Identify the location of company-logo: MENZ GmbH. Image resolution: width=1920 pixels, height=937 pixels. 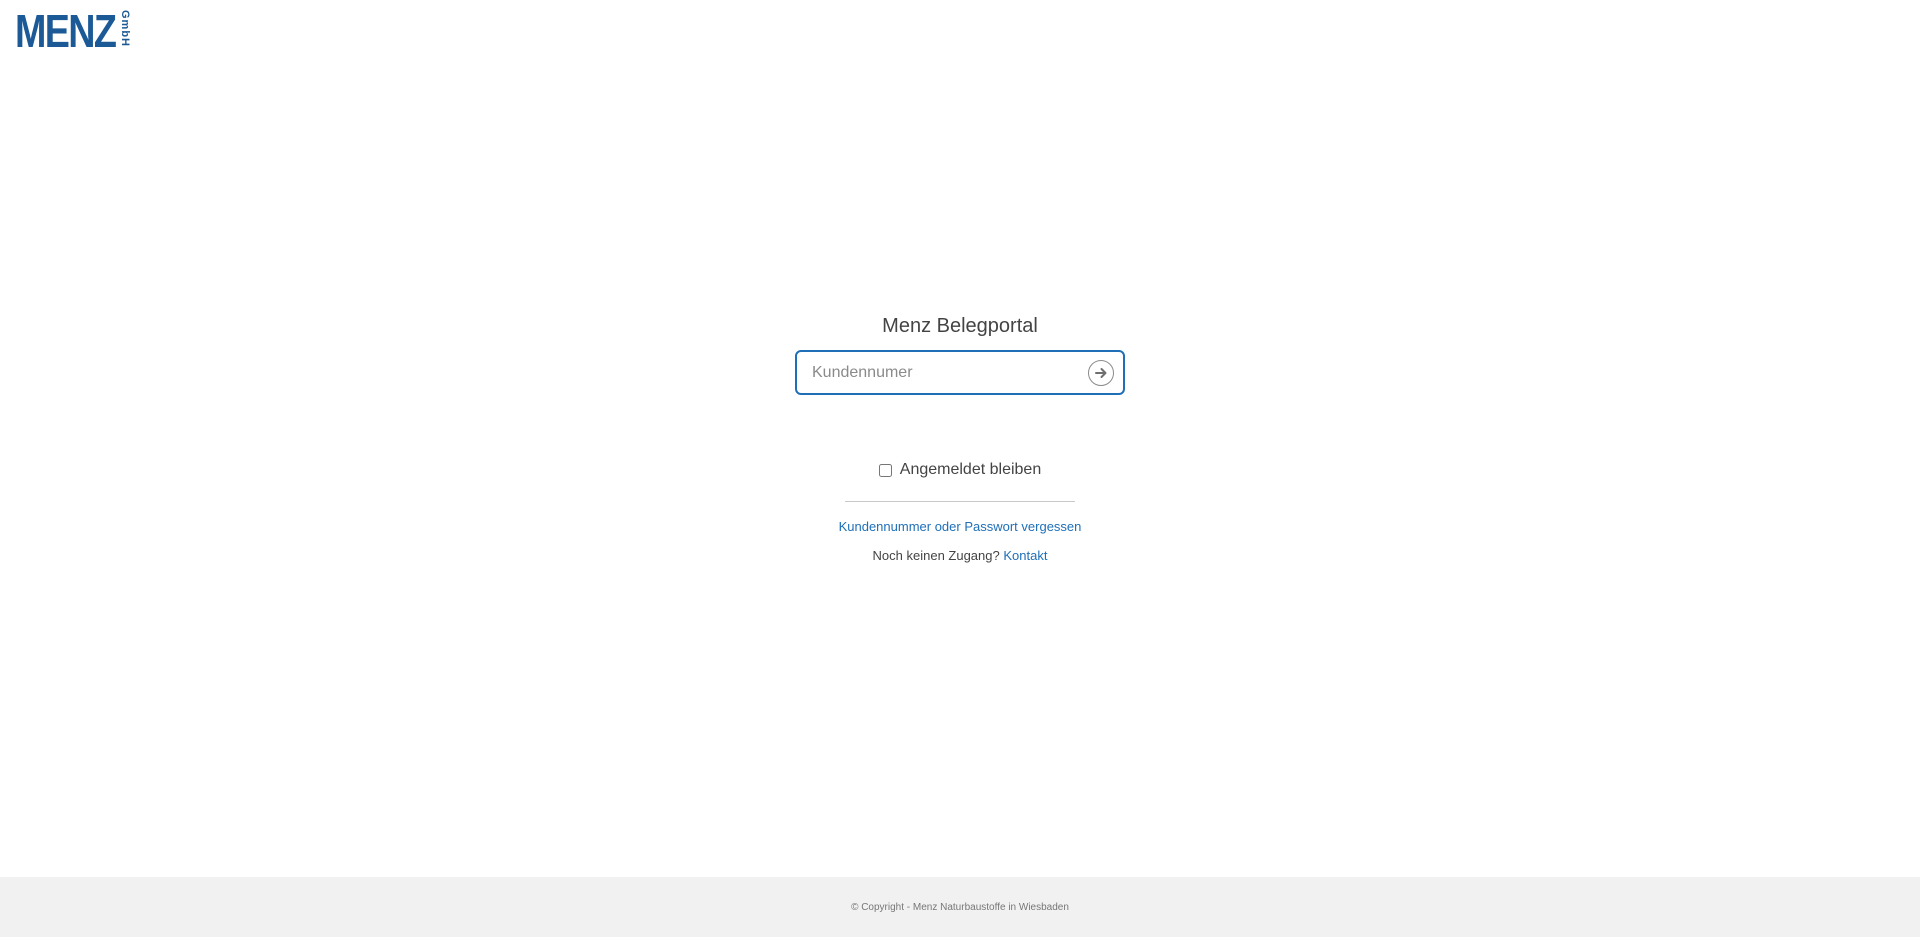
(73, 31).